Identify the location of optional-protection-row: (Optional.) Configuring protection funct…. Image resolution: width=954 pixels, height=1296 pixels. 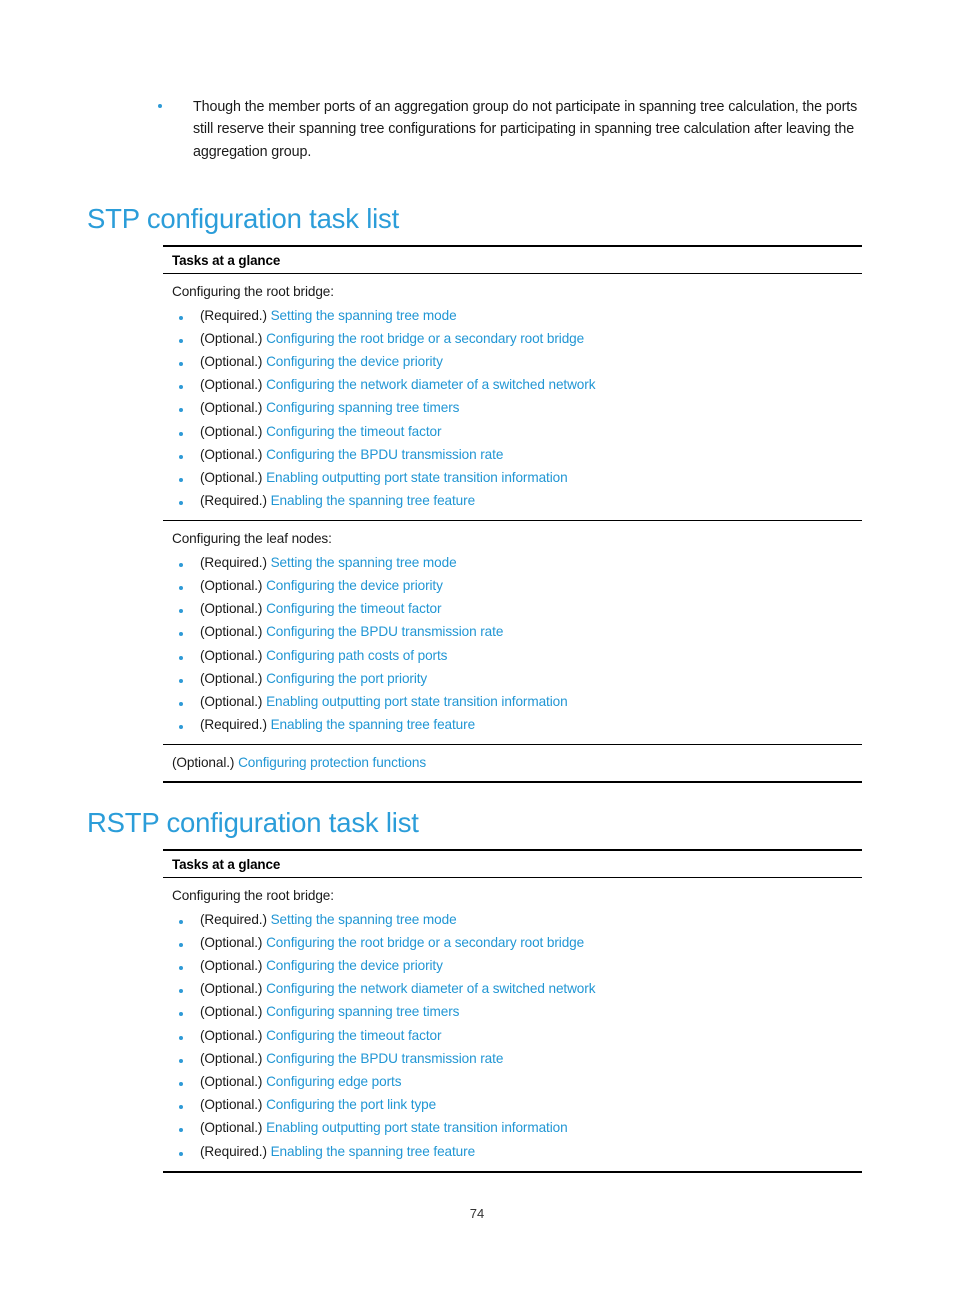
(517, 762).